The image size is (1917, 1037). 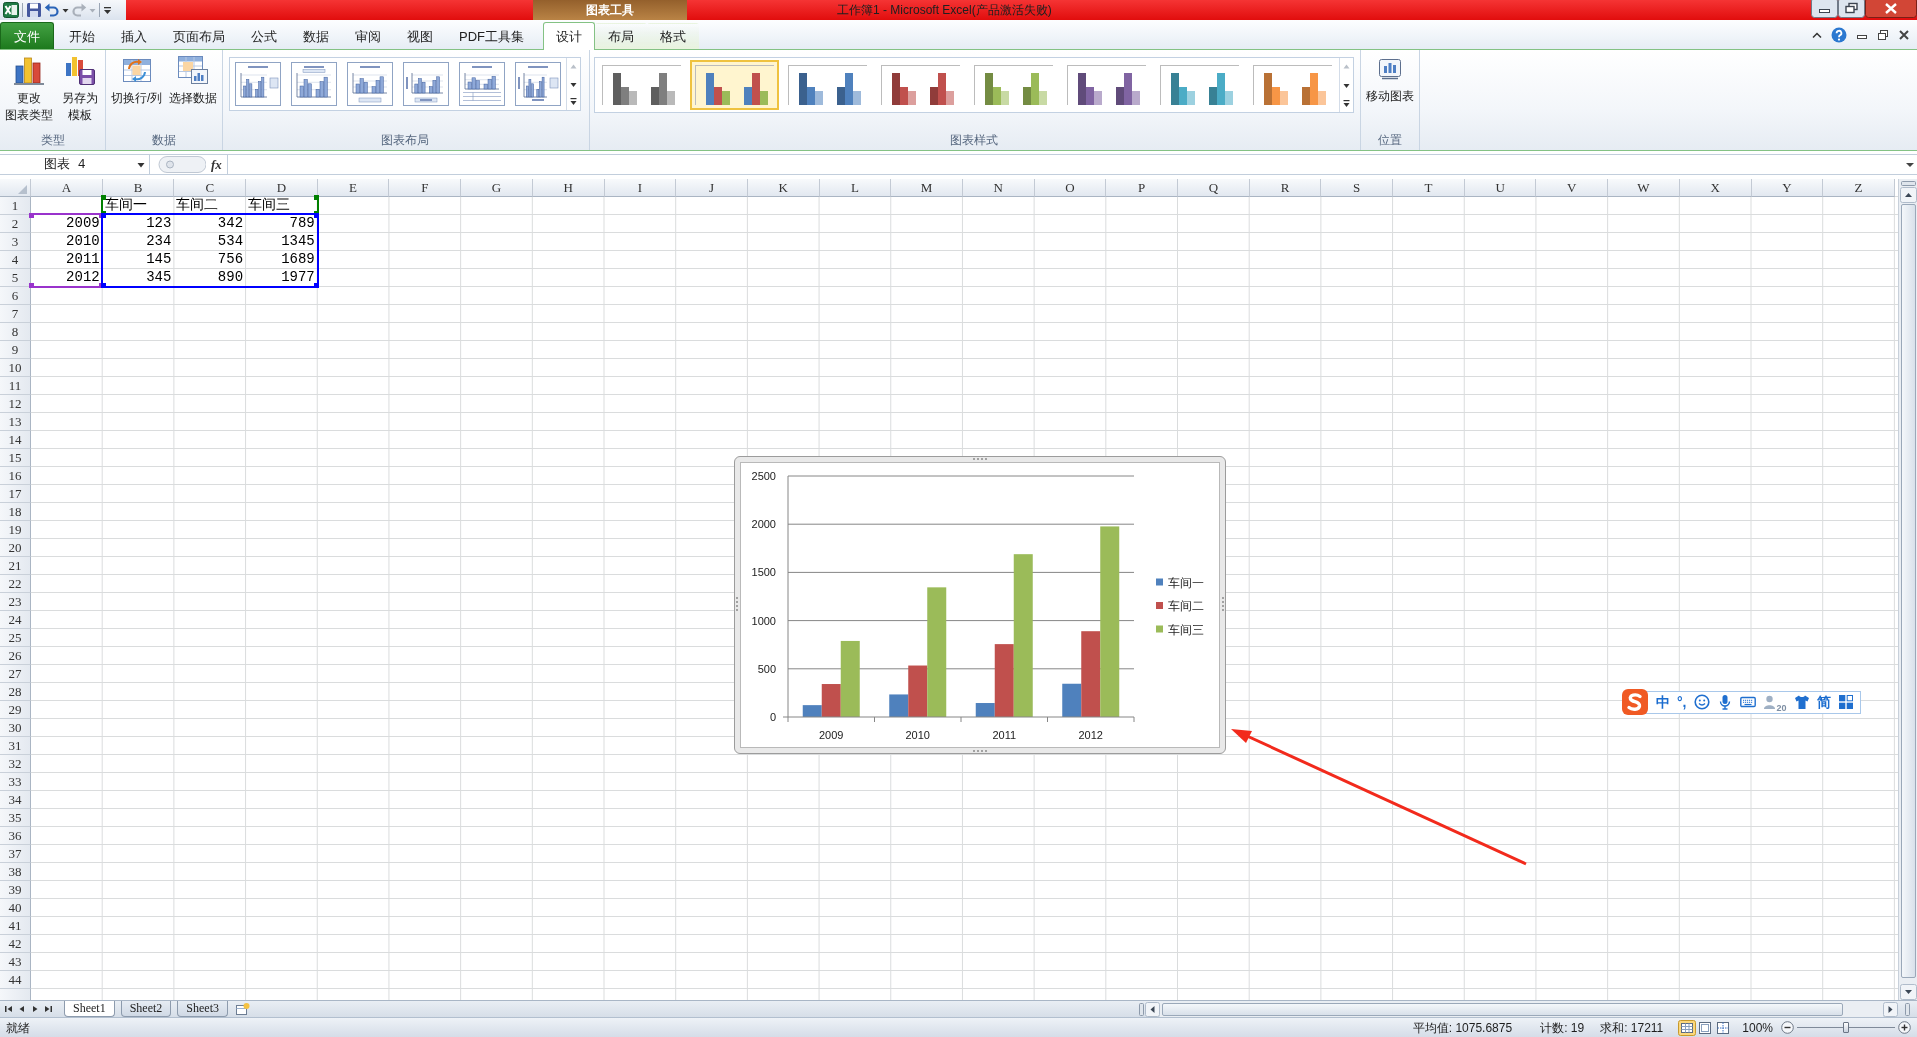 What do you see at coordinates (1846, 1027) in the screenshot?
I see `slider-thumb` at bounding box center [1846, 1027].